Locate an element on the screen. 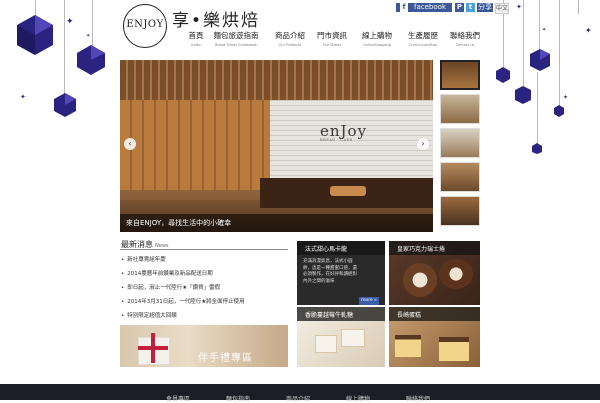 Image resolution: width=600 pixels, height=403 pixels. nav-label: 麵包旅遊指南 is located at coordinates (236, 35).